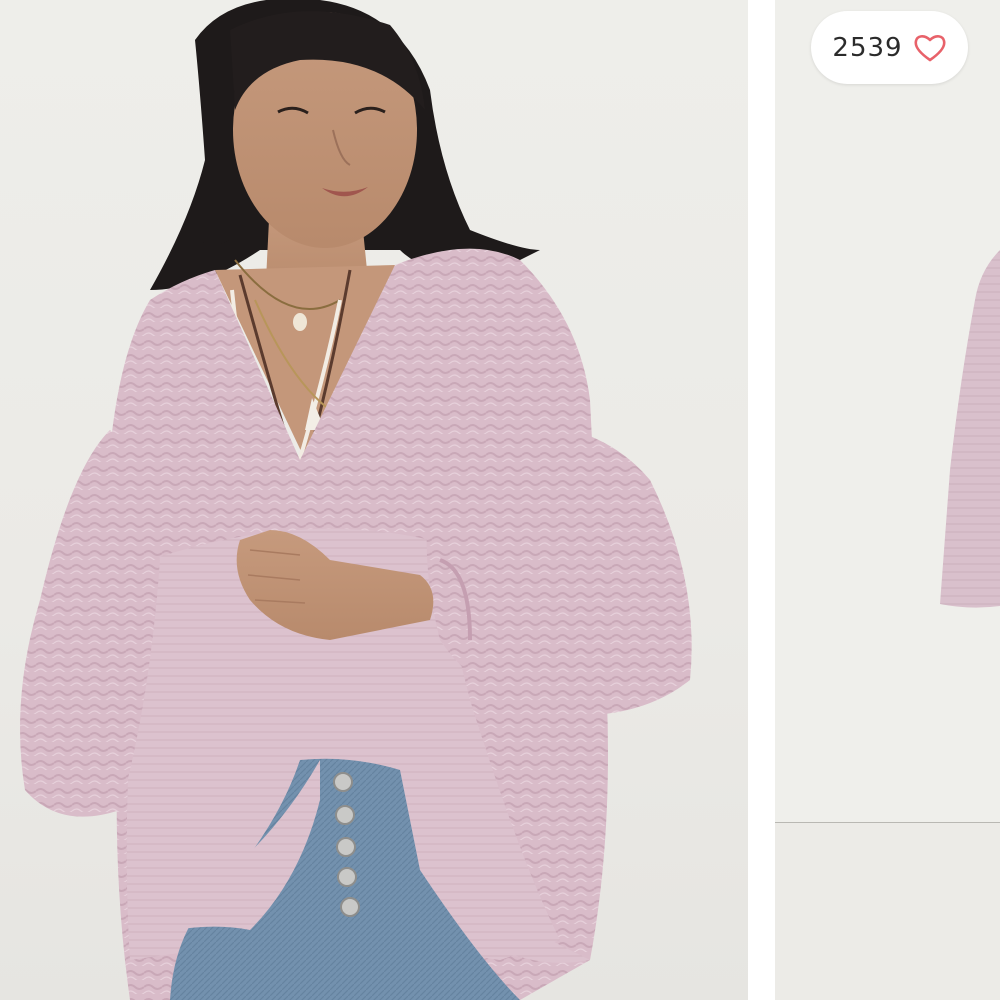 This screenshot has height=1000, width=1000. I want to click on heart-outline-icon, so click(930, 47).